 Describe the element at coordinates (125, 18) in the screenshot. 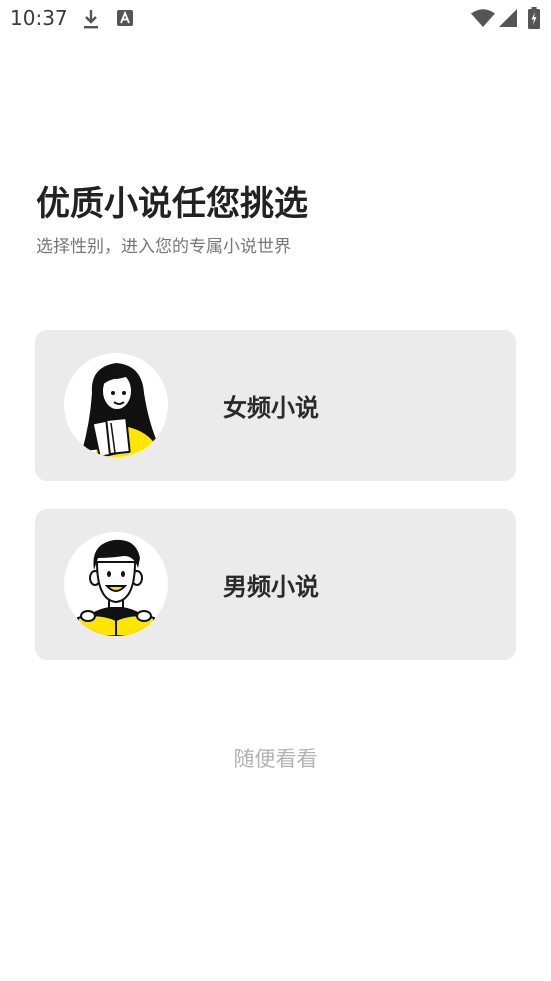

I see `a-notification-icon` at that location.